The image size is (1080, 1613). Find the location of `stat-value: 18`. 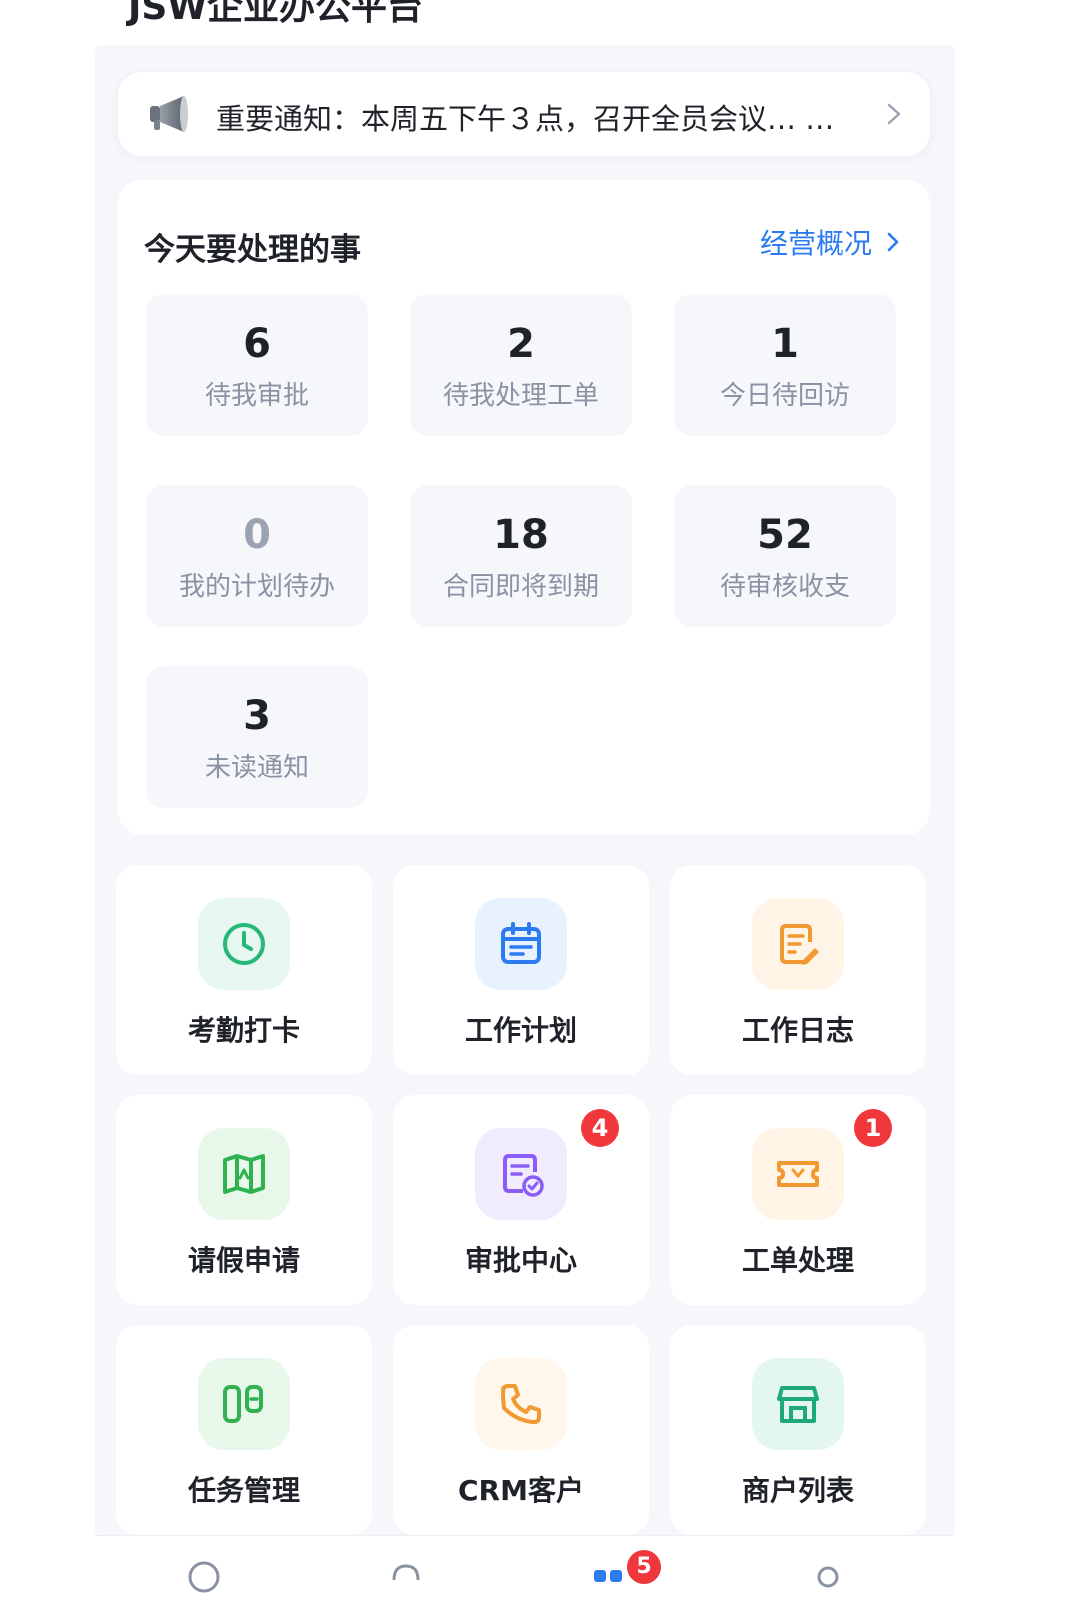

stat-value: 18 is located at coordinates (521, 535).